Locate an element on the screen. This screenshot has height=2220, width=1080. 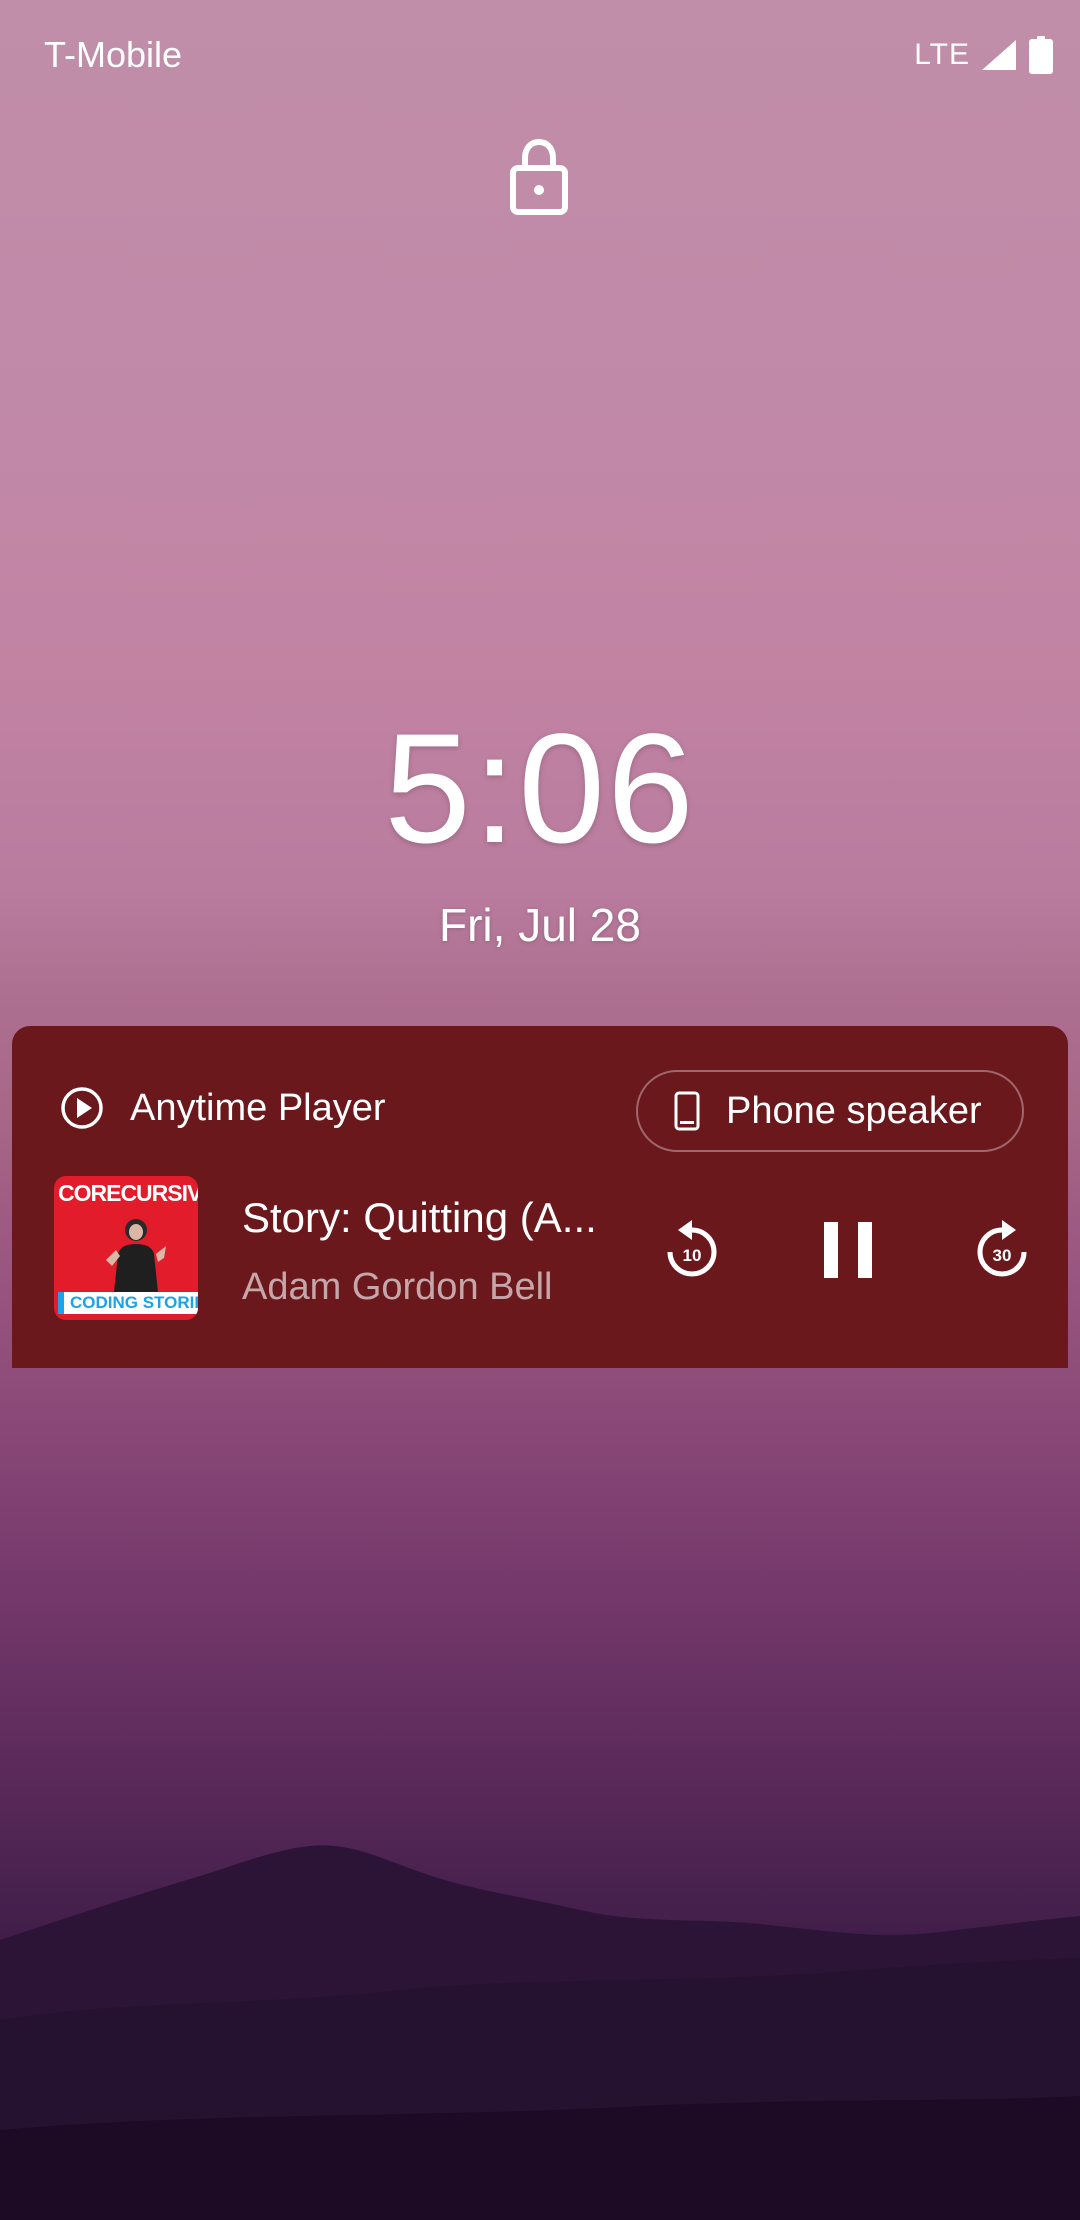
play-circle-icon is located at coordinates (82, 1108).